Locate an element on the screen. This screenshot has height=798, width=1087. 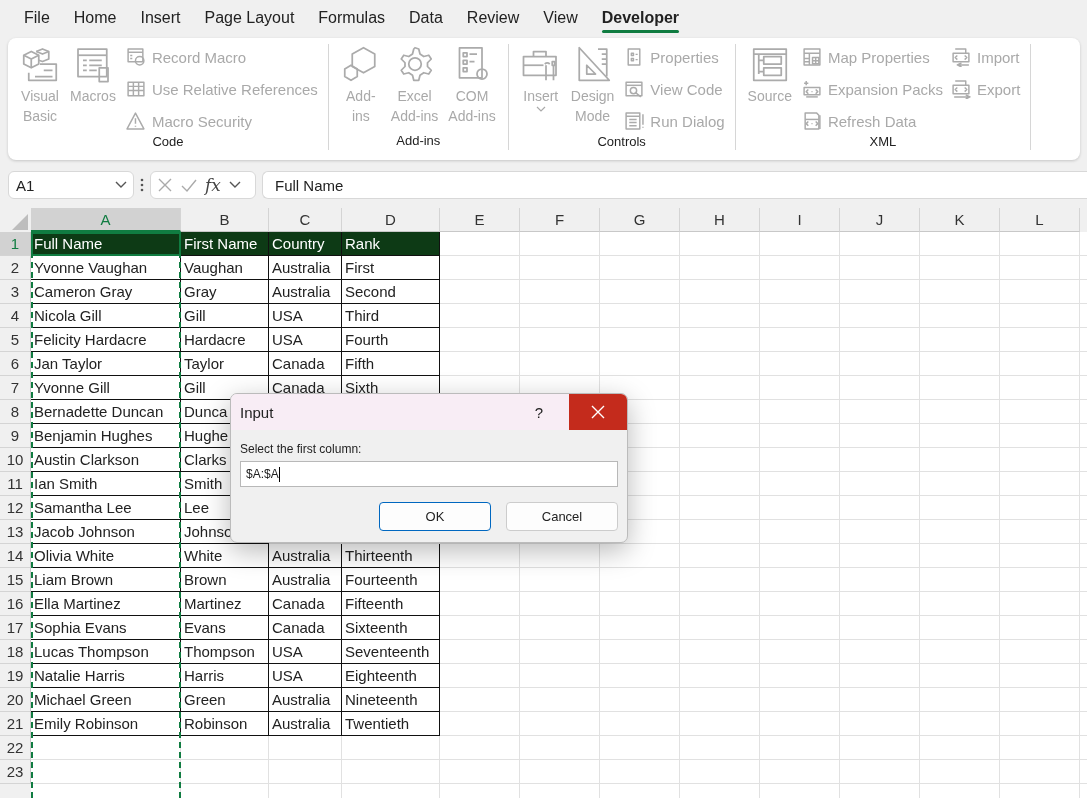
group-label: XML is located at coordinates (883, 142).